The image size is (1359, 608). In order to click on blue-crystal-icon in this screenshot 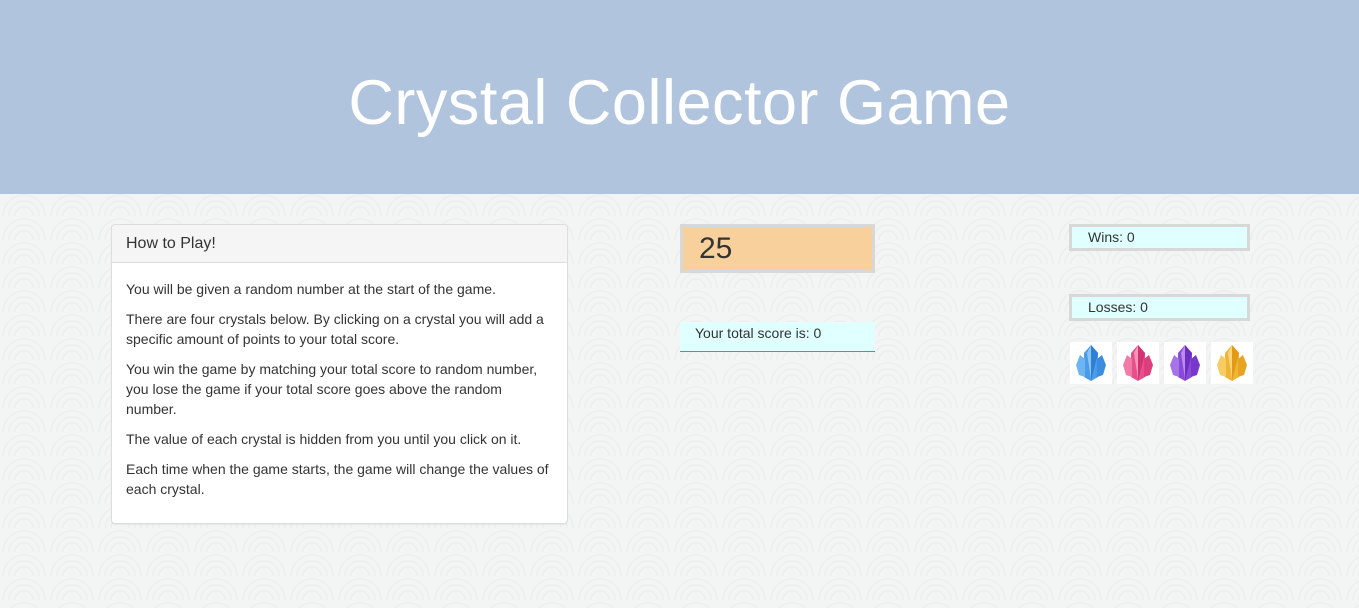, I will do `click(1091, 363)`.